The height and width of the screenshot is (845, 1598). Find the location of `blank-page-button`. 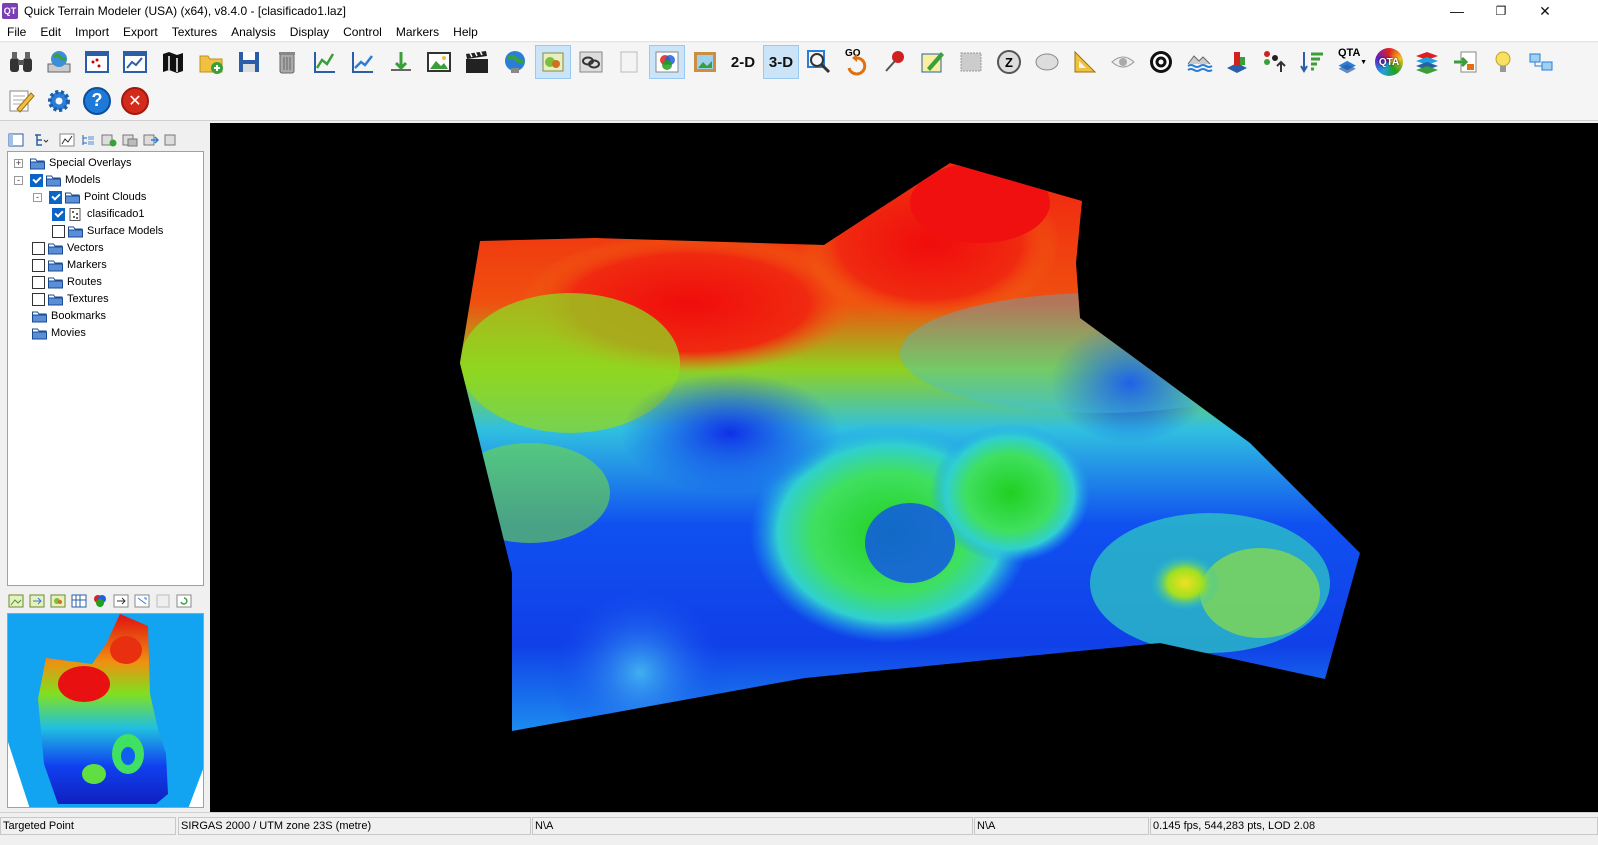

blank-page-button is located at coordinates (629, 62).